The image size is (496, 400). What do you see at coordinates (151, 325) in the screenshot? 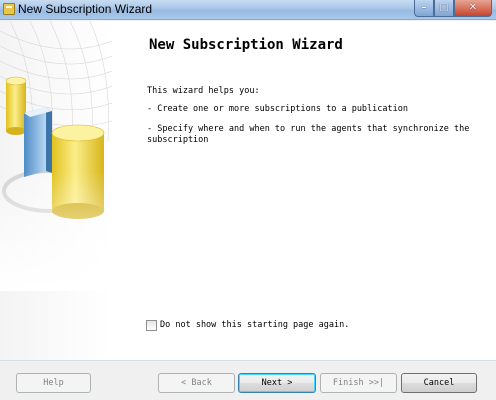
I see `skip-start-page-checkbox` at bounding box center [151, 325].